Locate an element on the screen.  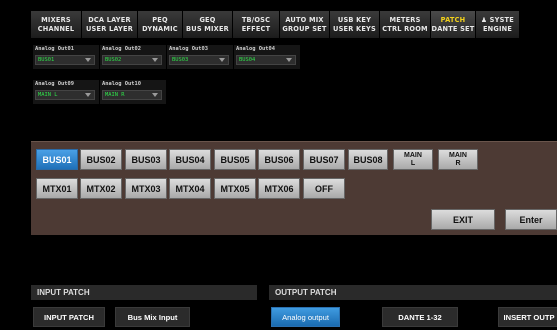
tab-label-bottom: EFFECT is located at coordinates (256, 28).